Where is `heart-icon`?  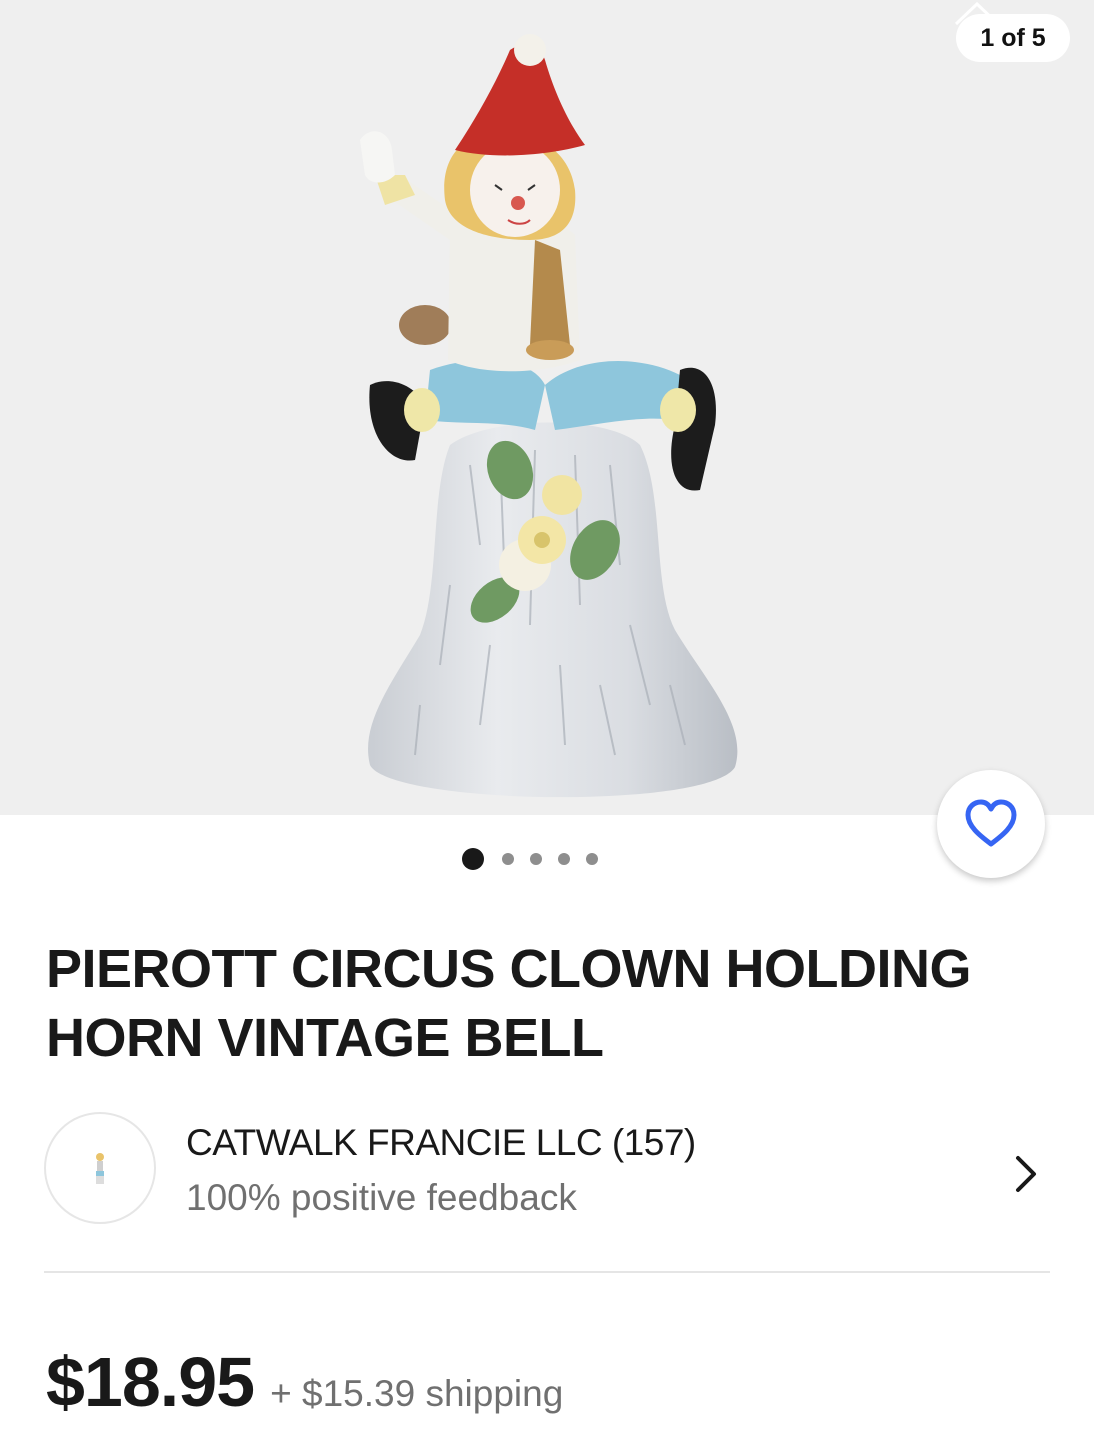
heart-icon is located at coordinates (991, 823).